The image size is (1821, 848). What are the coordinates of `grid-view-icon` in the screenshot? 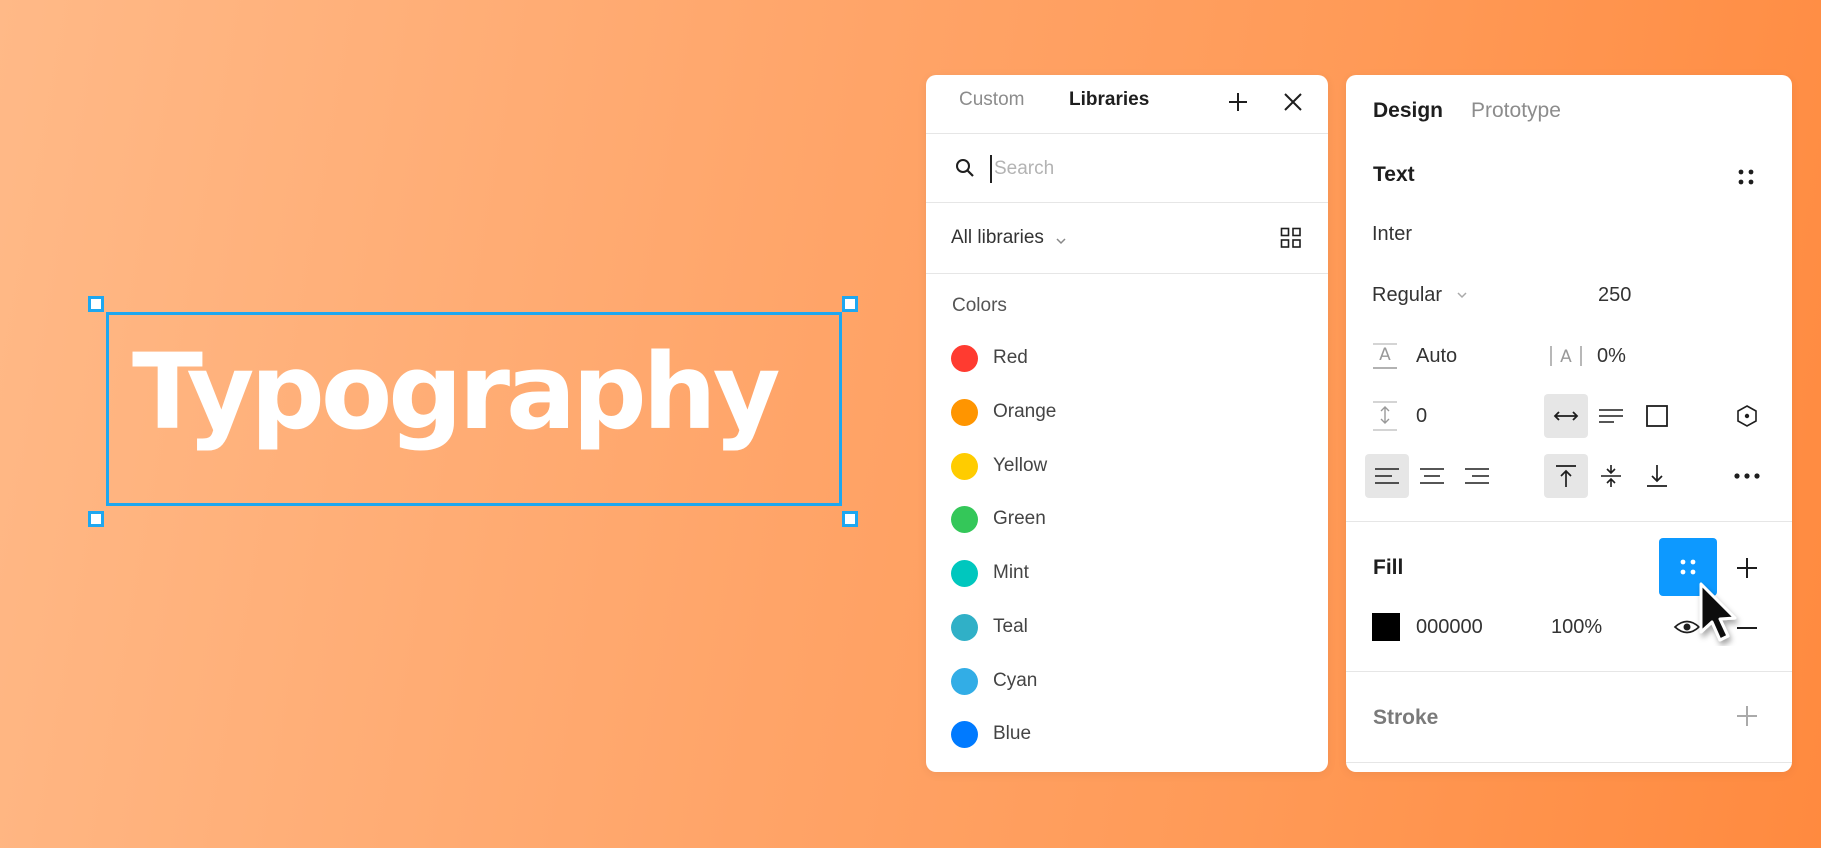 It's located at (1291, 238).